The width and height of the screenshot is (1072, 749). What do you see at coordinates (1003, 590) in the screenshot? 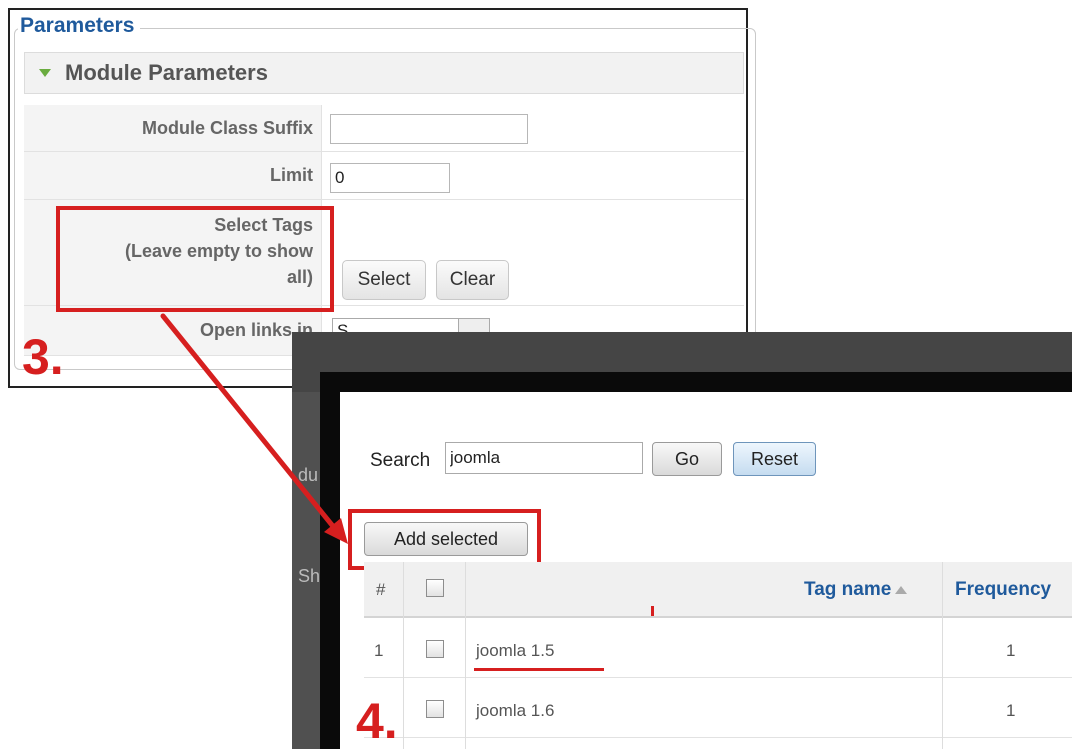
I see `header-frequency: Frequency` at bounding box center [1003, 590].